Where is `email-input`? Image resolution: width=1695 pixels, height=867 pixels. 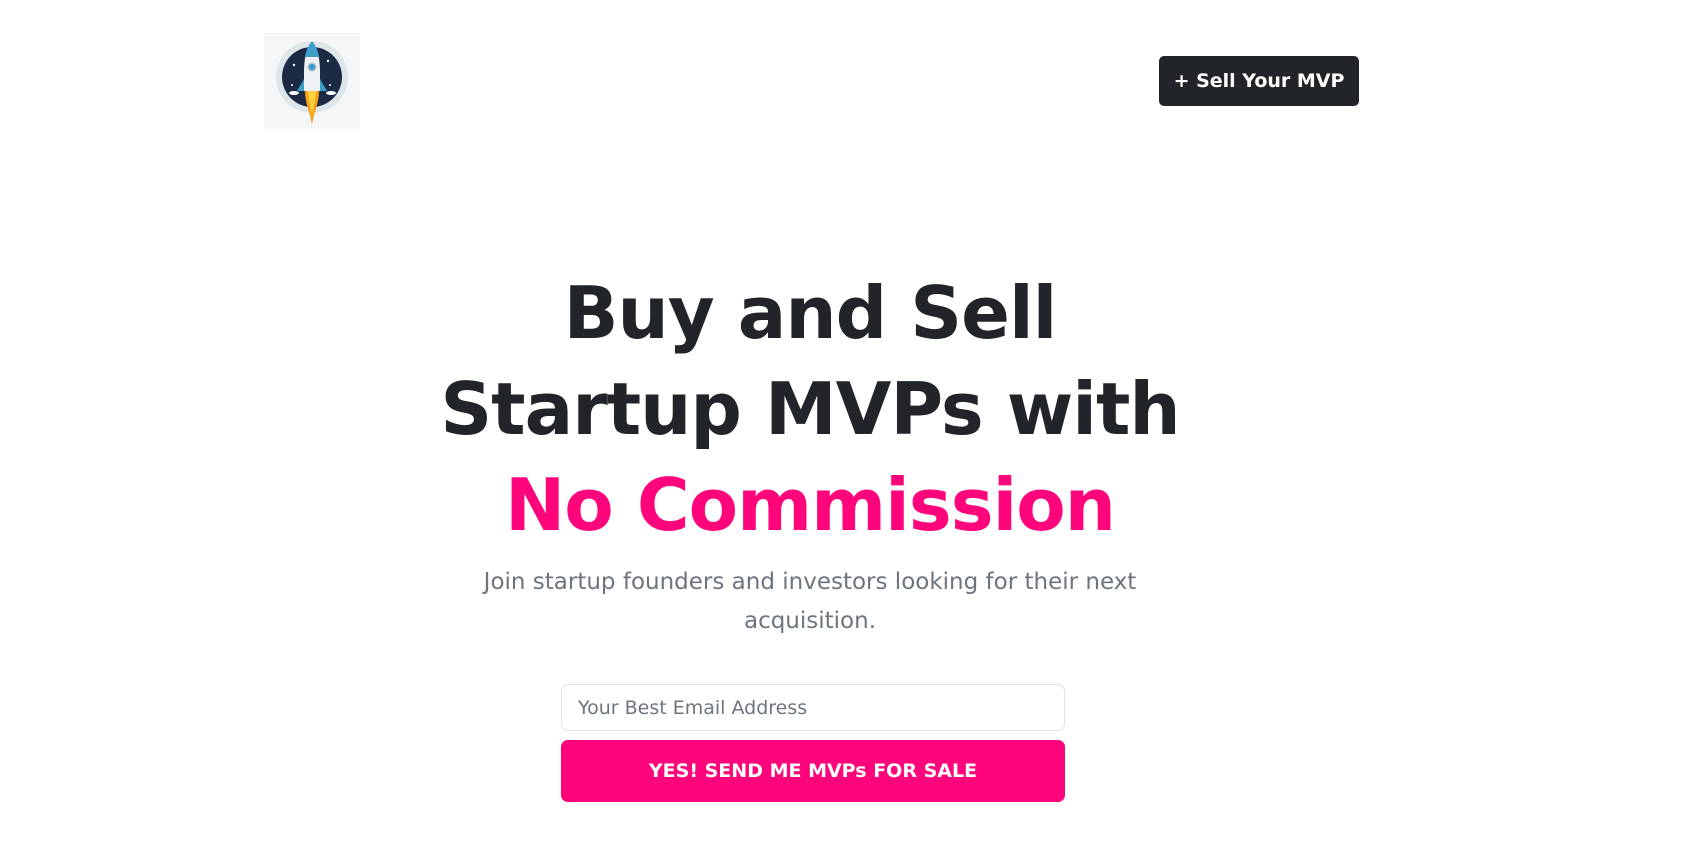
email-input is located at coordinates (813, 707).